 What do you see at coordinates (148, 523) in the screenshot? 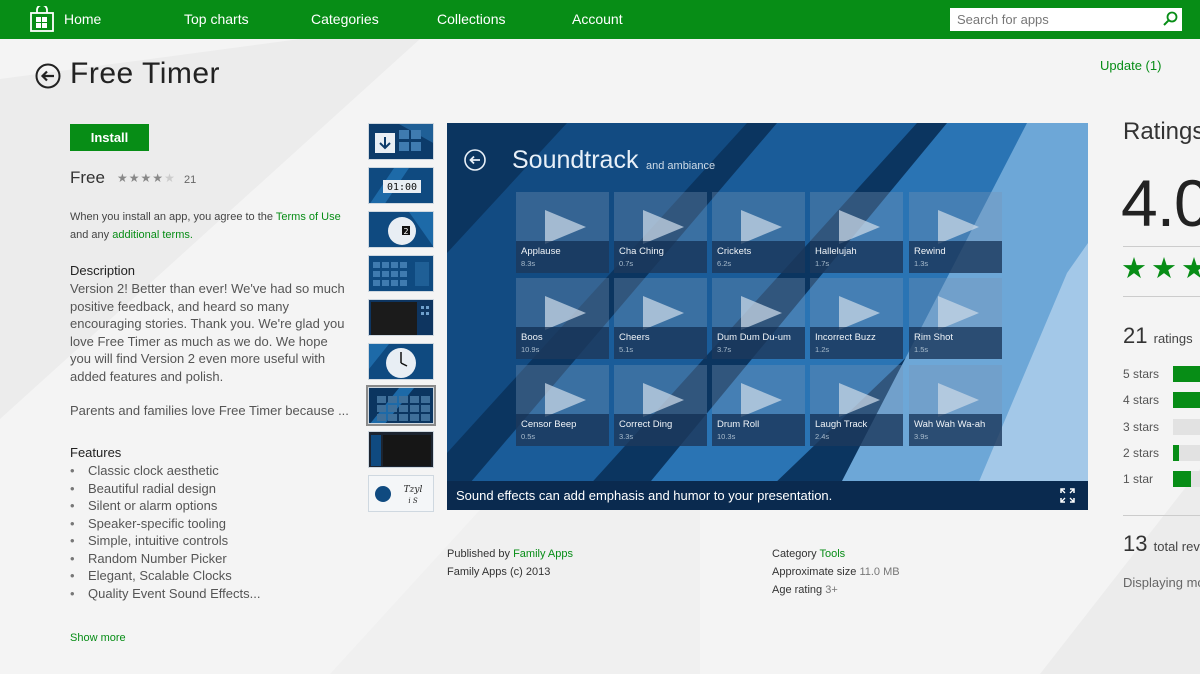
I see `feature-item: • Speaker-specific tooling` at bounding box center [148, 523].